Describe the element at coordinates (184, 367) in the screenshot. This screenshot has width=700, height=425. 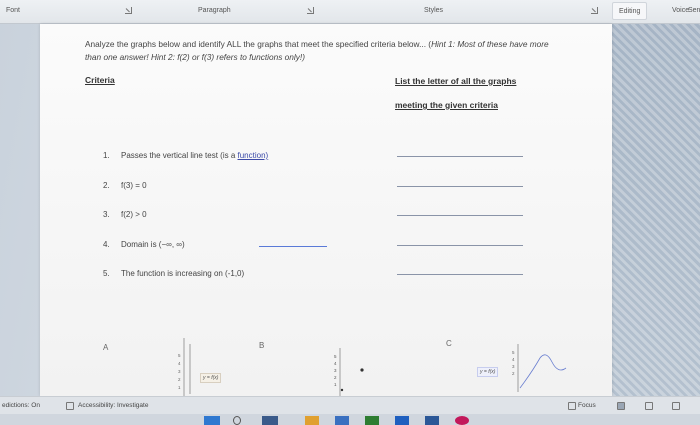
I see `graph-a: 5 4 3 2 1` at that location.